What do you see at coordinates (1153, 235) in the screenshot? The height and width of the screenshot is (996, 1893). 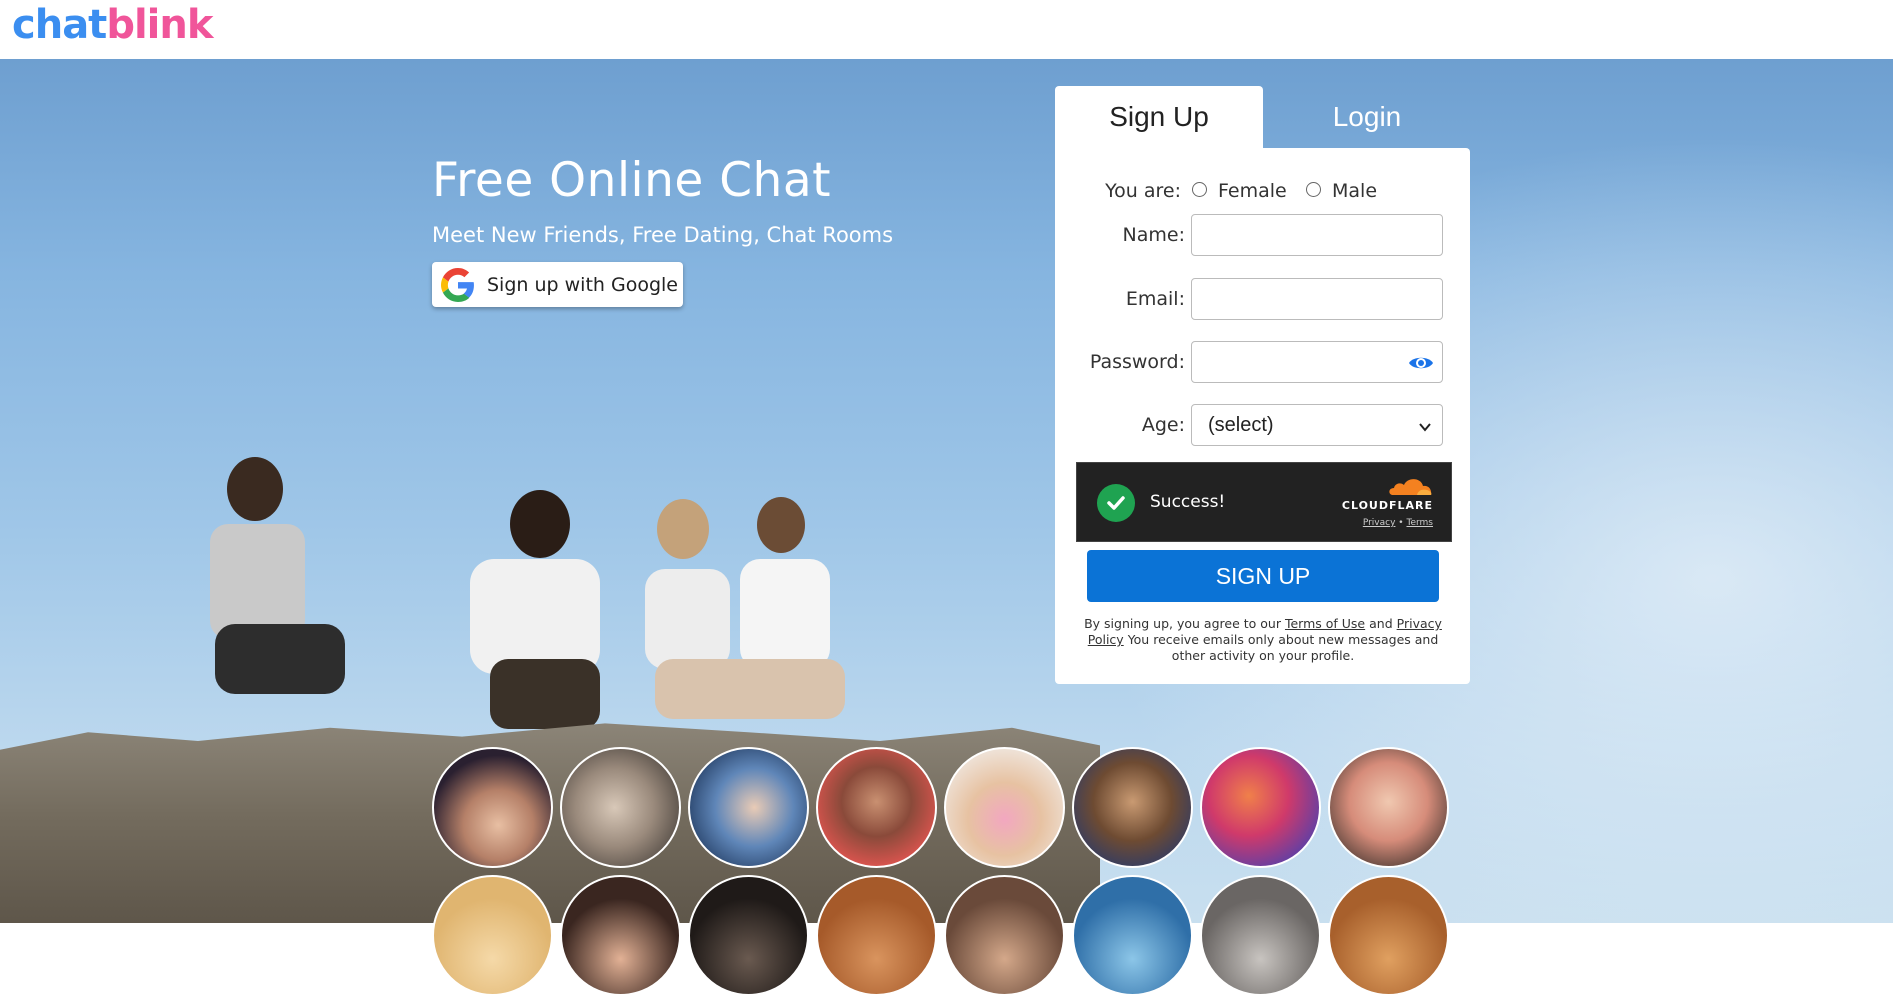 I see `name-label: Name:` at bounding box center [1153, 235].